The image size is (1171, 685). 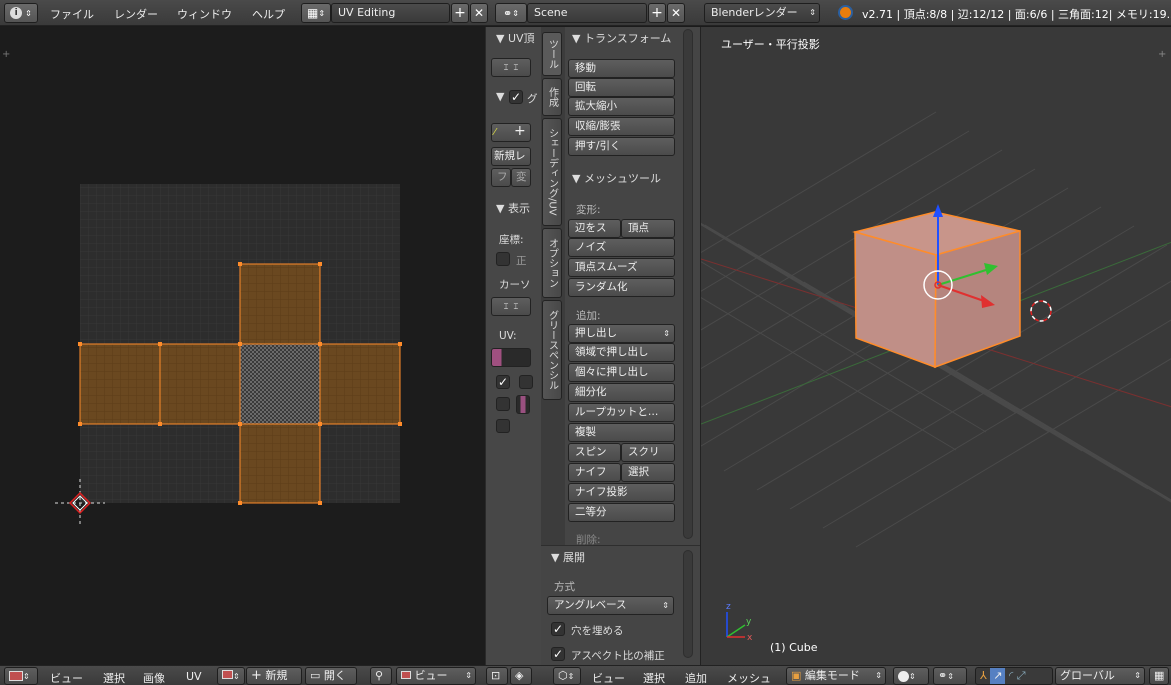 I want to click on screen-layout-field: UV Editing, so click(x=390, y=13).